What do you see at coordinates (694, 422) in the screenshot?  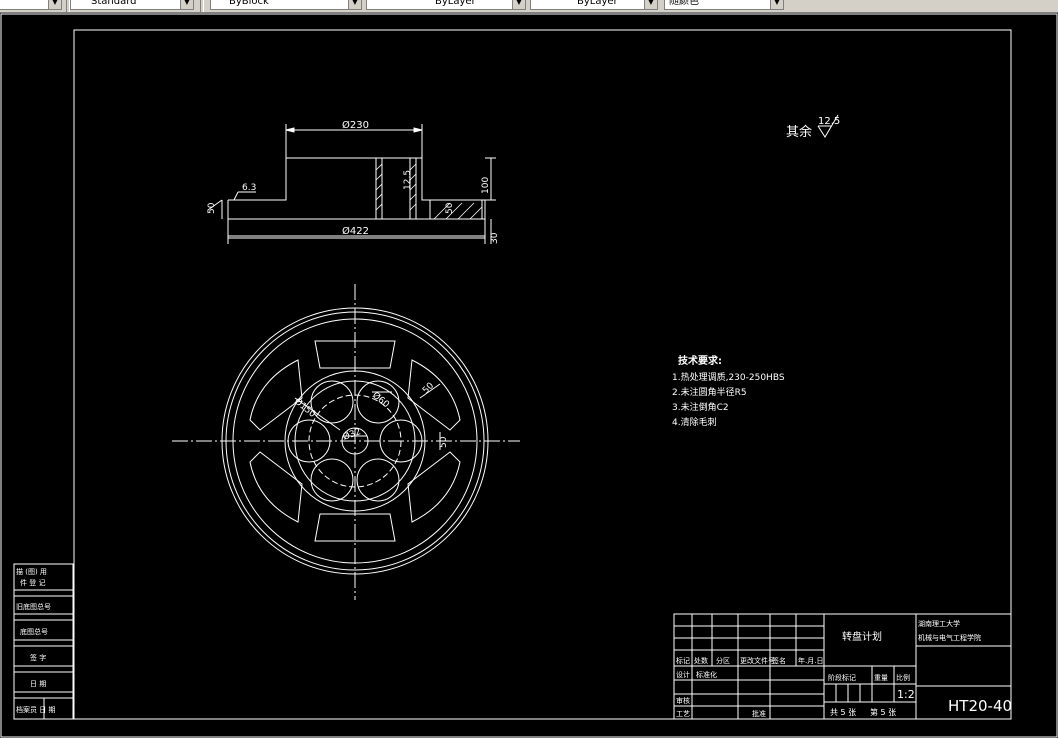 I see `tech-req-item: 4.清除毛刺` at bounding box center [694, 422].